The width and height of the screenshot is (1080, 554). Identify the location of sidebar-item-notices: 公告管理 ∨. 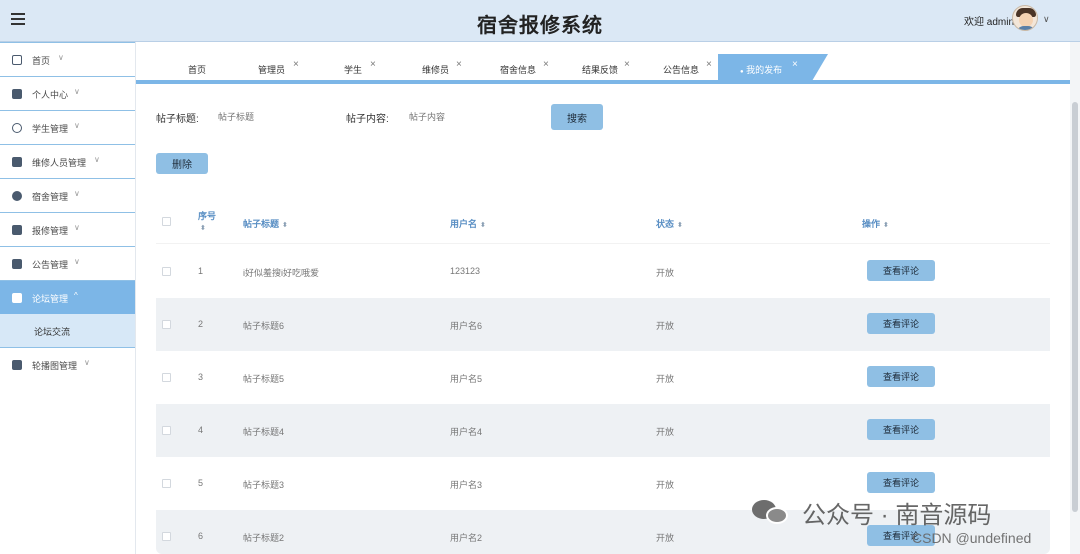
(67, 263).